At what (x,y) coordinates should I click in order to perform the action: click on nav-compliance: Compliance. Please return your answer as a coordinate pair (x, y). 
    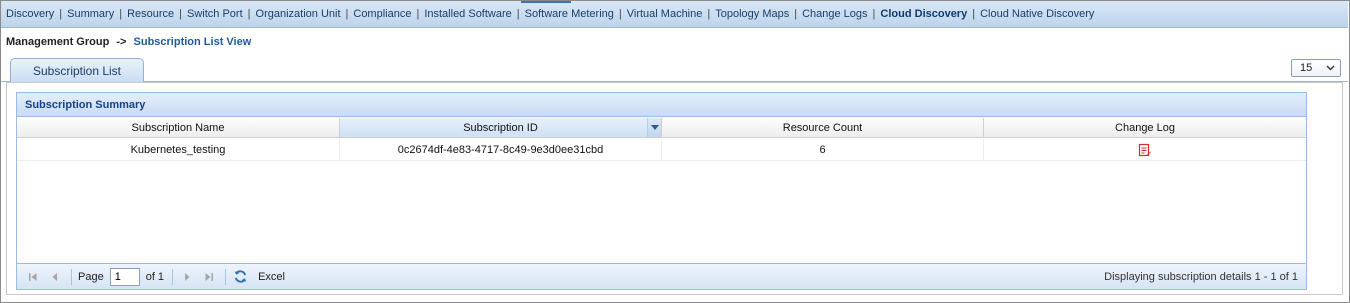
    Looking at the image, I should click on (382, 14).